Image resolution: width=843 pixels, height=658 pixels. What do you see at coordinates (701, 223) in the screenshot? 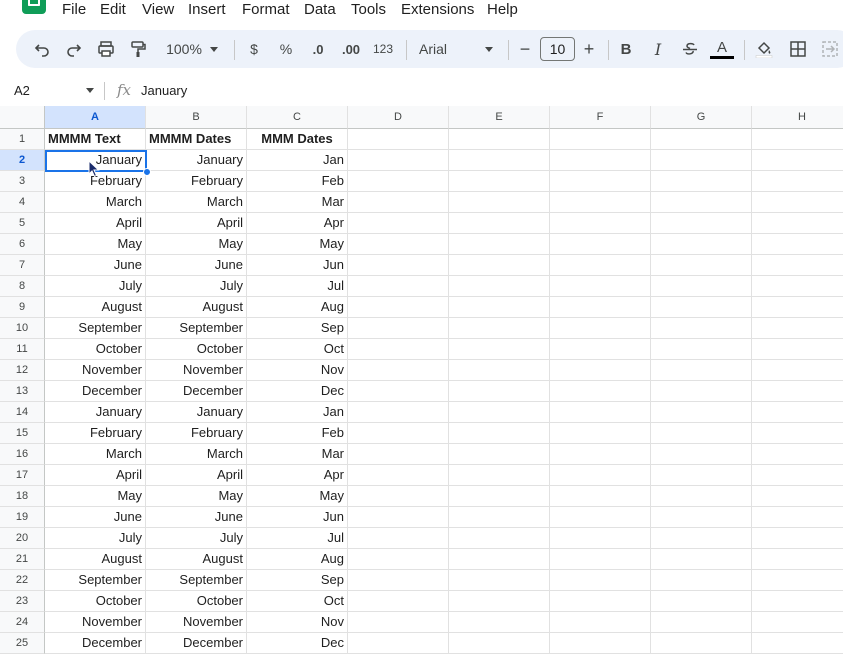
I see `cell-g5` at bounding box center [701, 223].